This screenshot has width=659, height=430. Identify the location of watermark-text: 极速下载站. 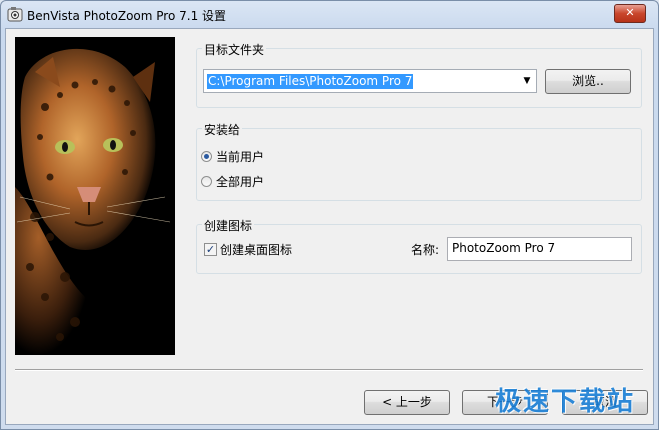
(564, 402).